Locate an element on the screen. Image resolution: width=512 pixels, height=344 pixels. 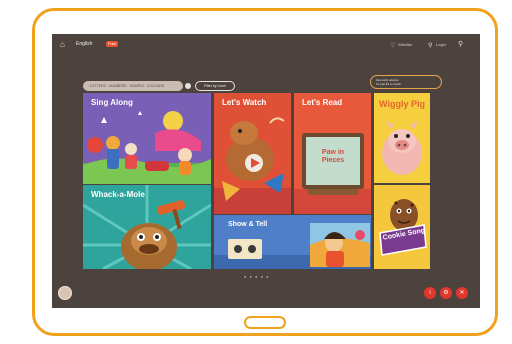
close-icon: ✕ is located at coordinates (462, 293).